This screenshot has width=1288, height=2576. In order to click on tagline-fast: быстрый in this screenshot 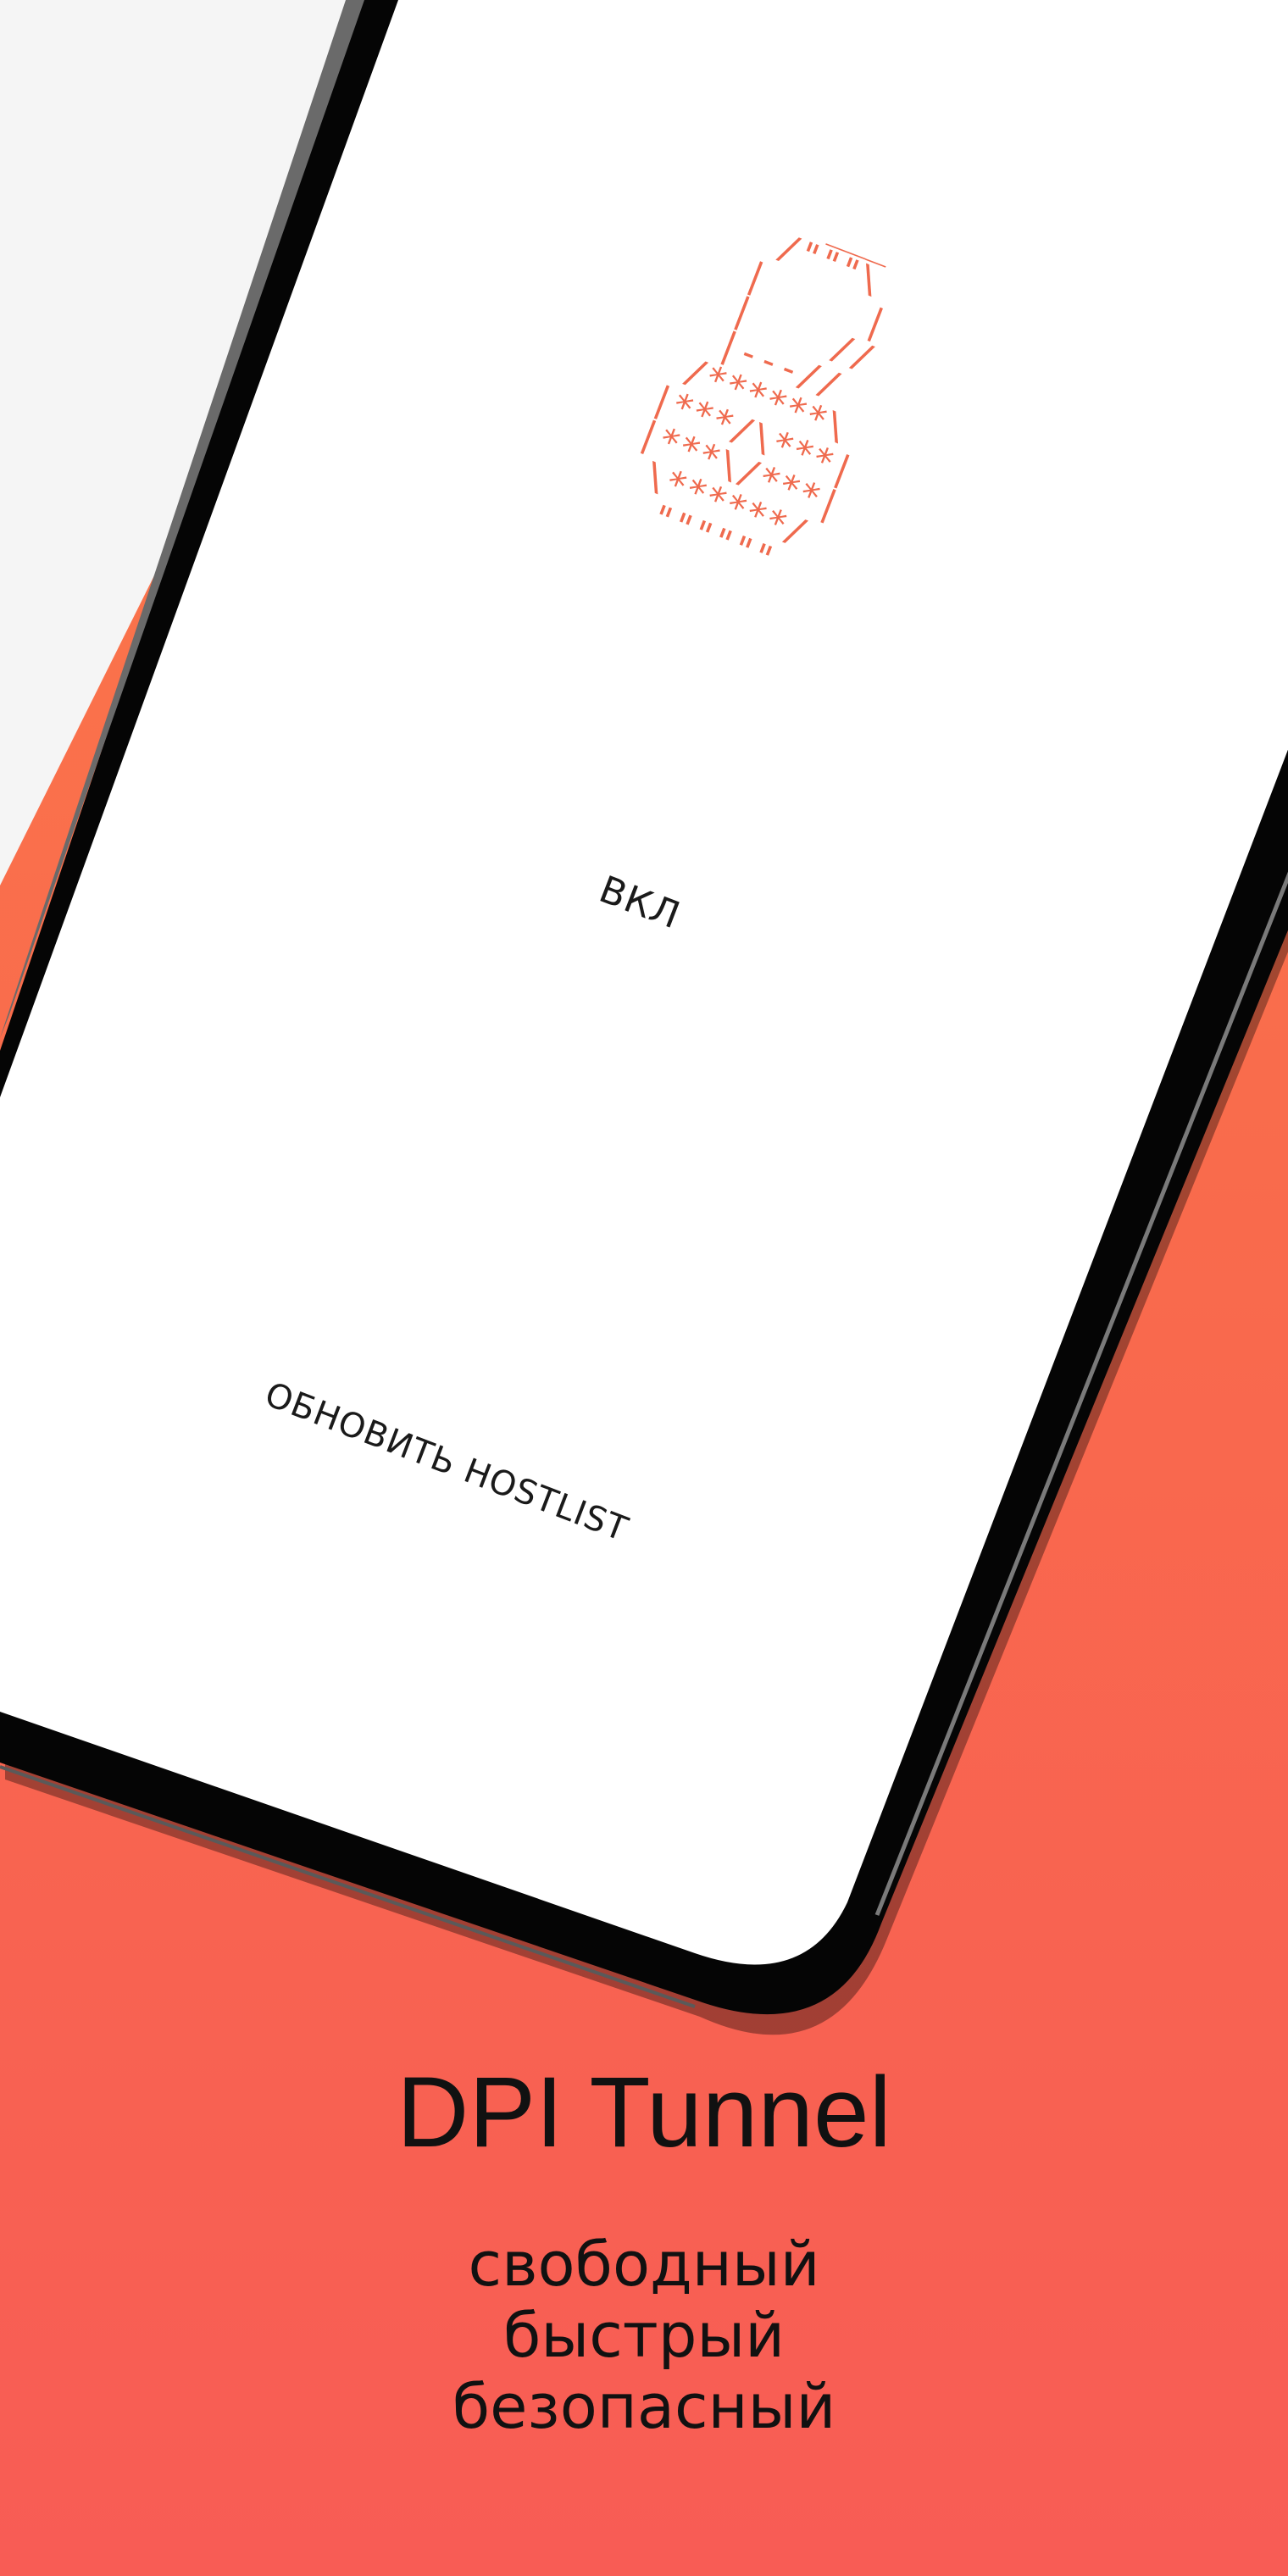, I will do `click(644, 2335)`.